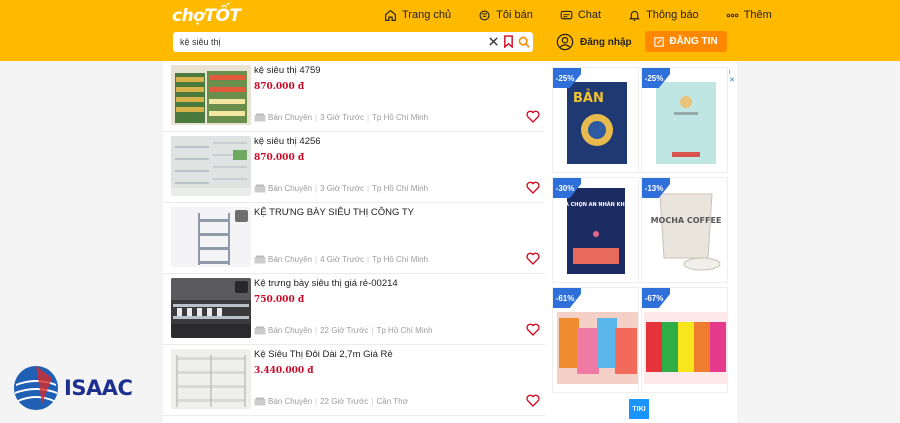 Image resolution: width=900 pixels, height=423 pixels. I want to click on login-label: Đăng nhập, so click(606, 42).